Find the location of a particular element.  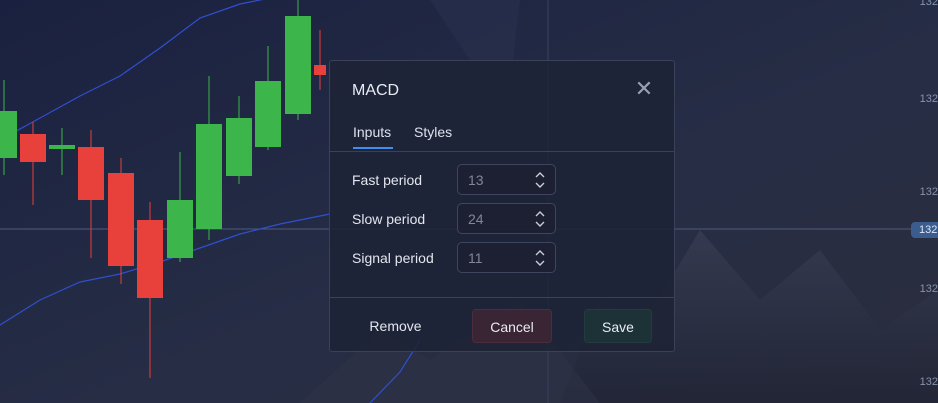

tab-inputs: Inputs is located at coordinates (372, 132).